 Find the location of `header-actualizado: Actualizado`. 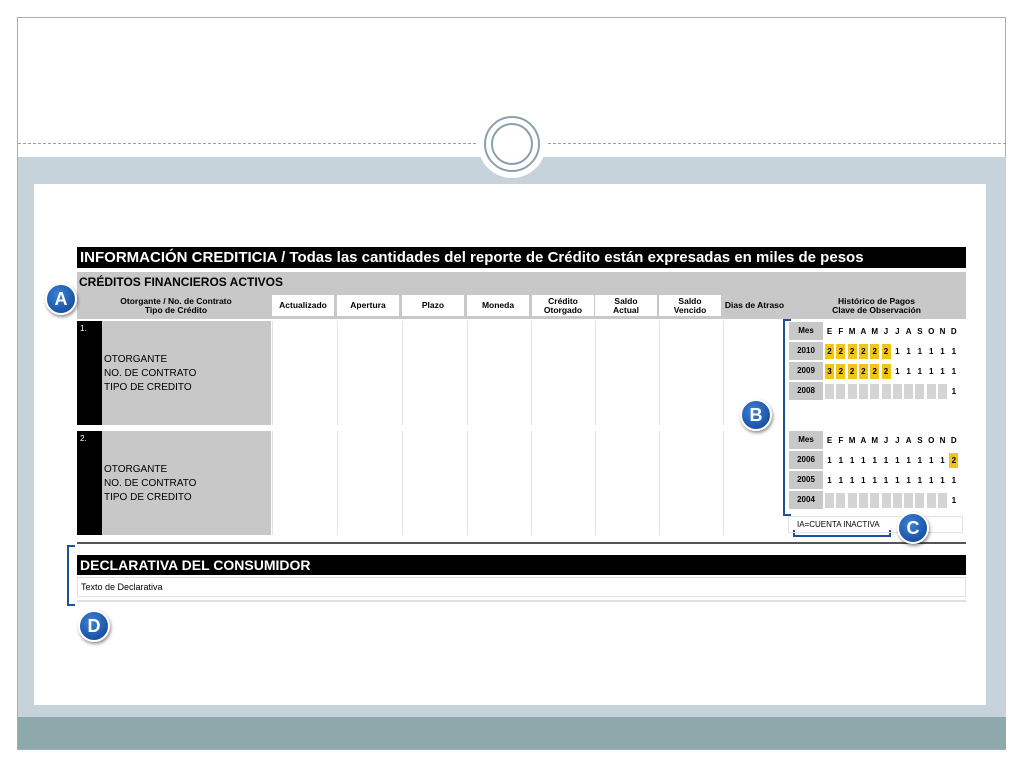

header-actualizado: Actualizado is located at coordinates (303, 305).